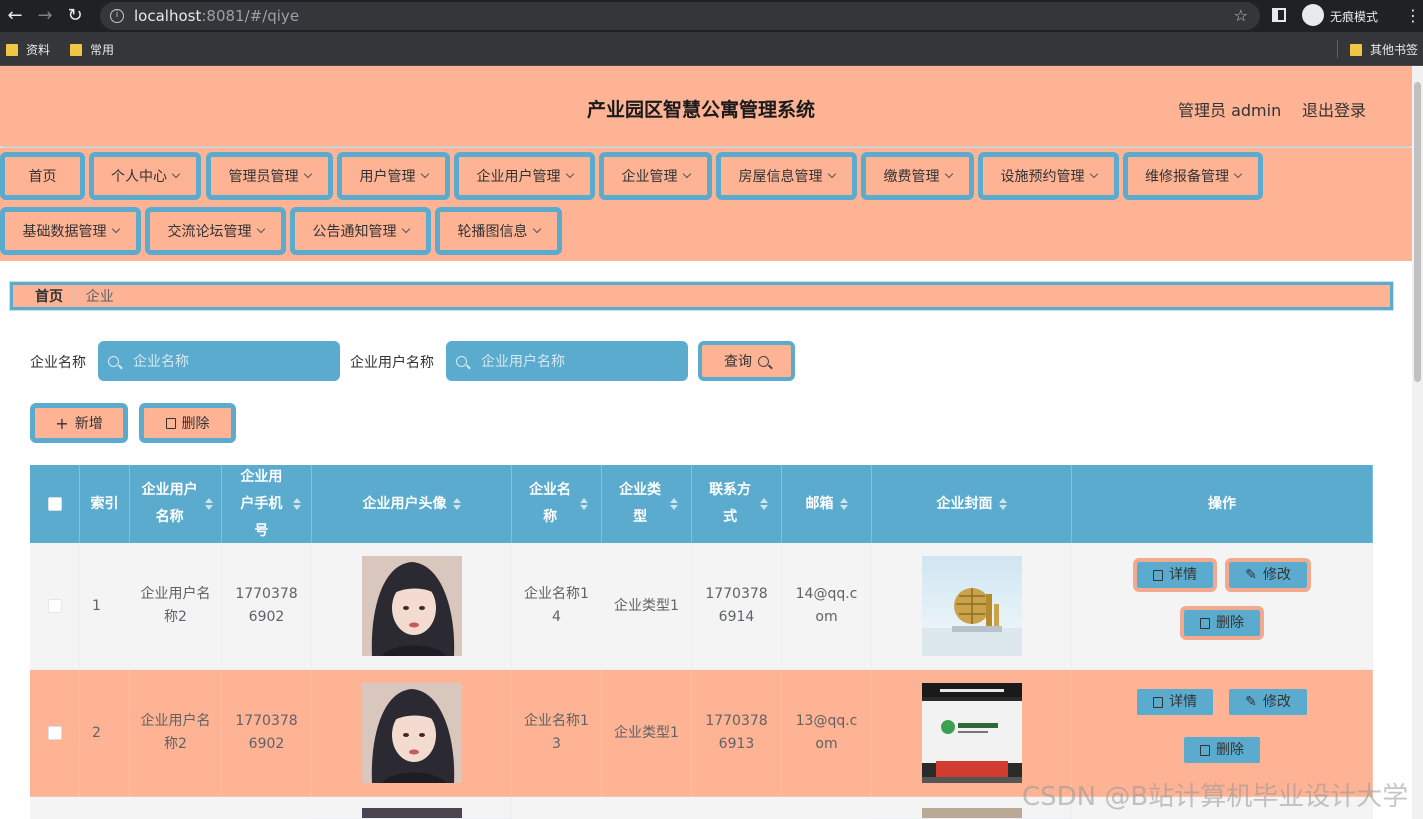 The height and width of the screenshot is (819, 1423). I want to click on company-name-input: 企业名称, so click(219, 361).